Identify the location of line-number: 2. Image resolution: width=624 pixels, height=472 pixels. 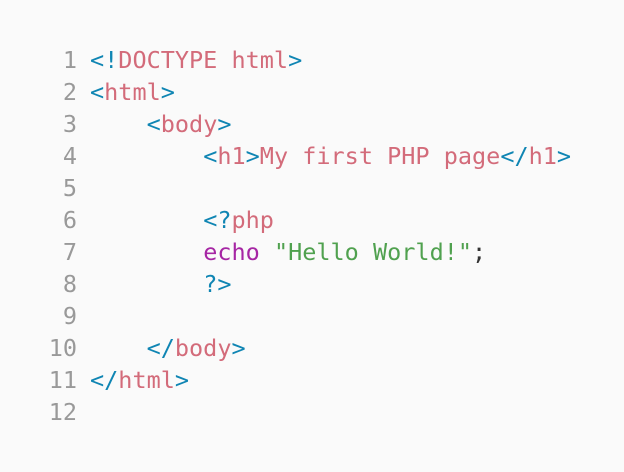
(69, 92).